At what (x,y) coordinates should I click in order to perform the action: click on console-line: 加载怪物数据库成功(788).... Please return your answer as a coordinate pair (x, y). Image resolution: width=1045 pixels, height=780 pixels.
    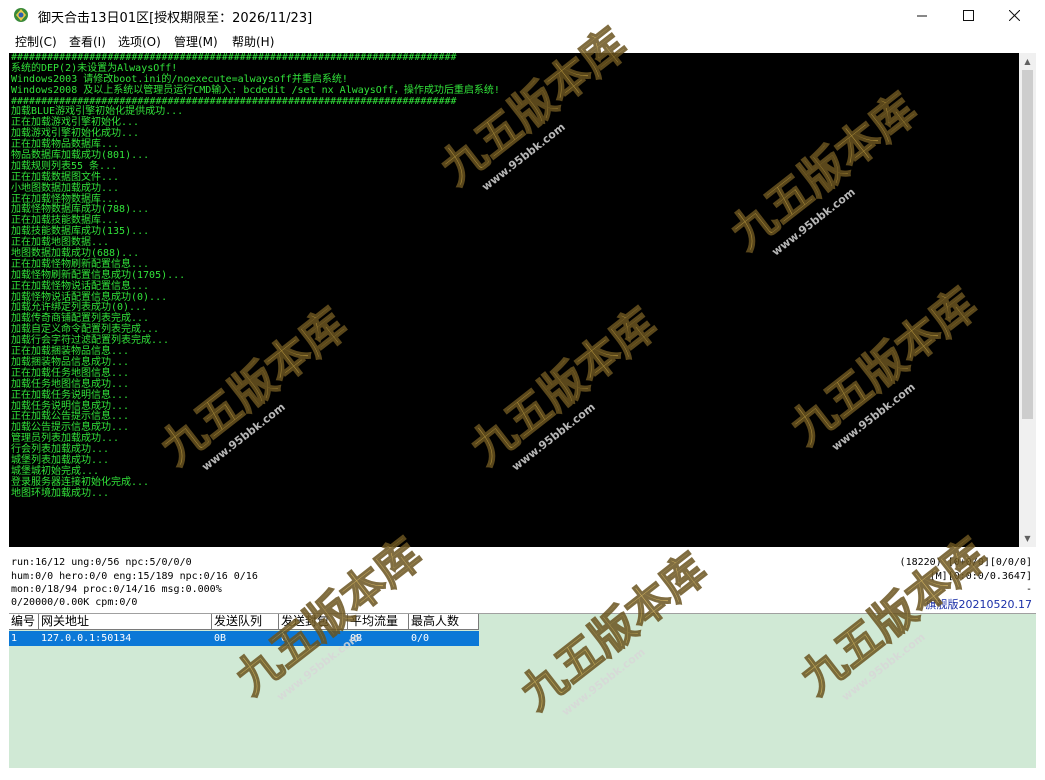
    Looking at the image, I should click on (80, 210).